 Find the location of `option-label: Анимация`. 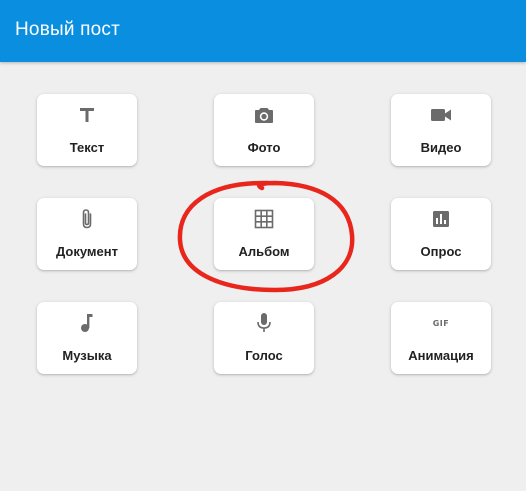

option-label: Анимация is located at coordinates (441, 355).